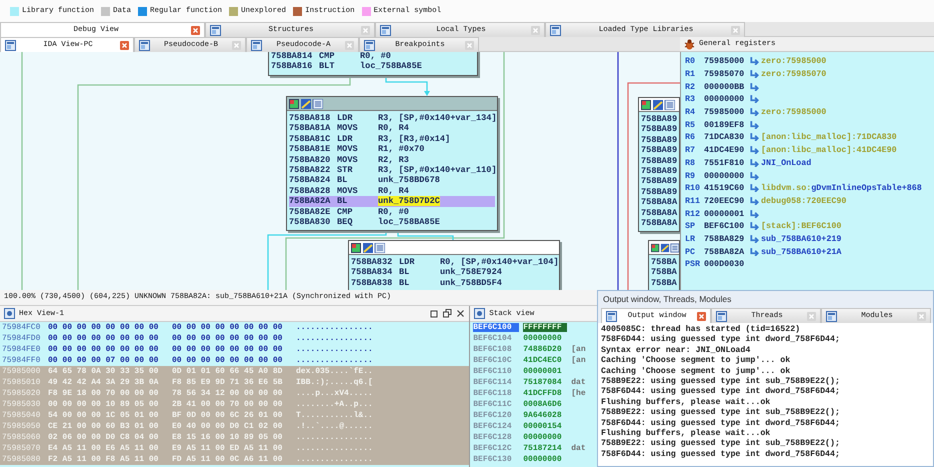 This screenshot has height=467, width=934. What do you see at coordinates (392, 149) in the screenshot?
I see `code-line: 758BA81E MOVS R1, #0x70` at bounding box center [392, 149].